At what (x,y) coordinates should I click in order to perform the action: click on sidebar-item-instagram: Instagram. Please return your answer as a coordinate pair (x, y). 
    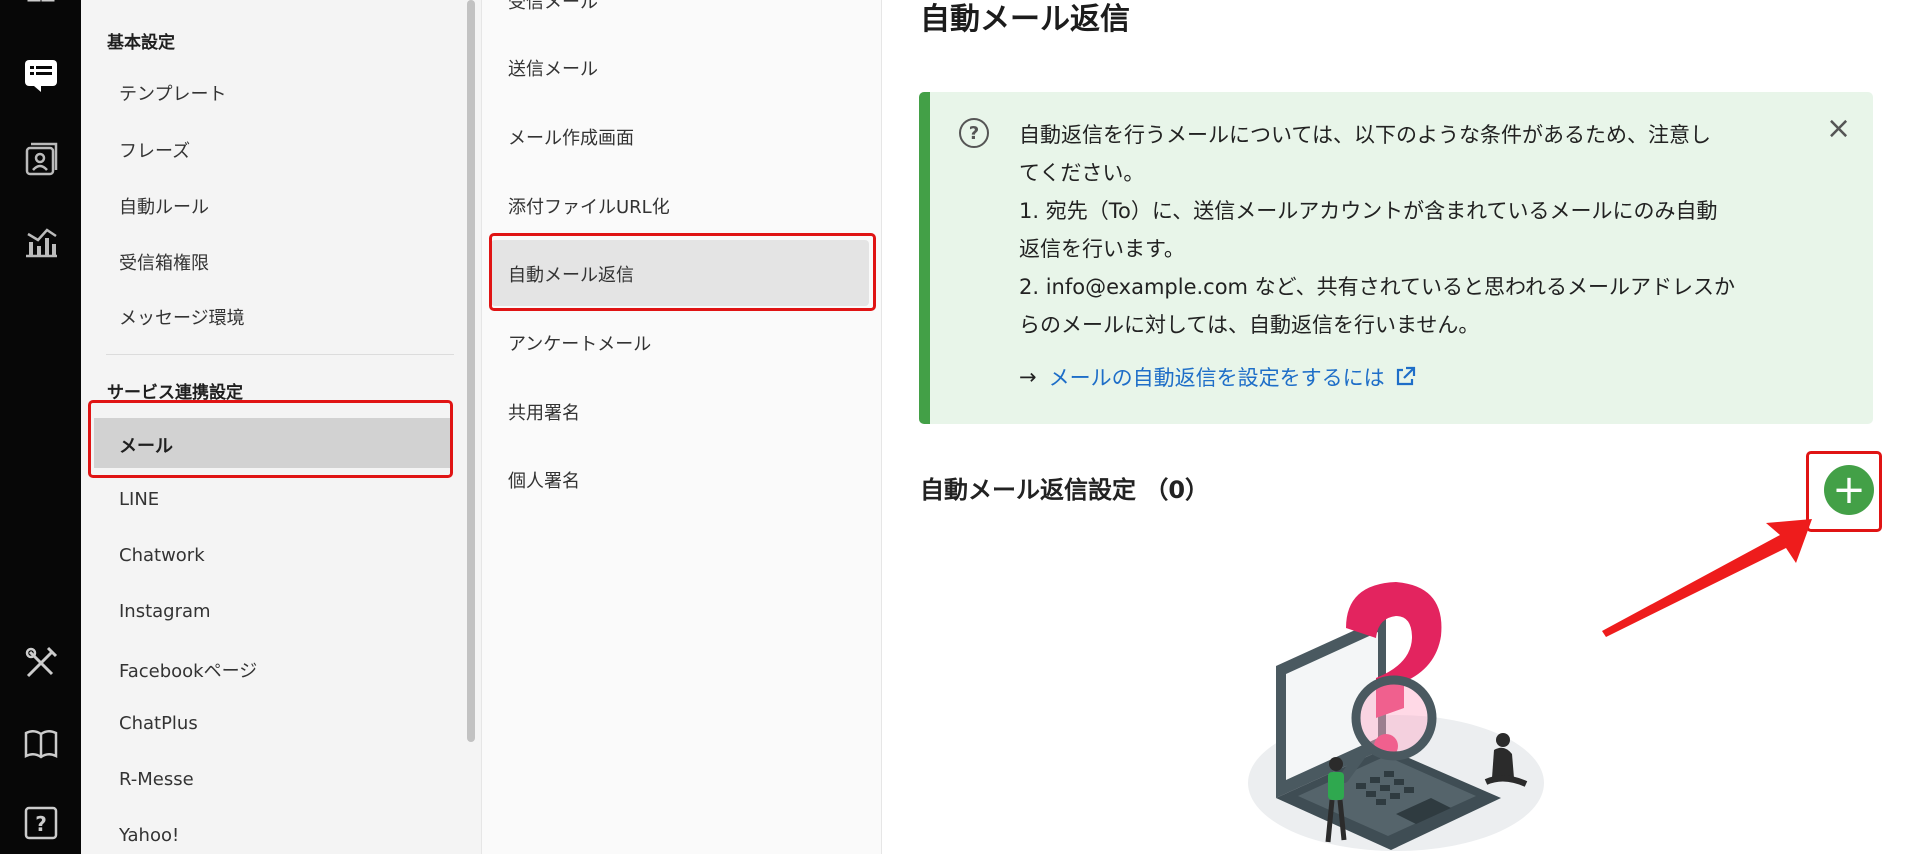
    Looking at the image, I should click on (165, 611).